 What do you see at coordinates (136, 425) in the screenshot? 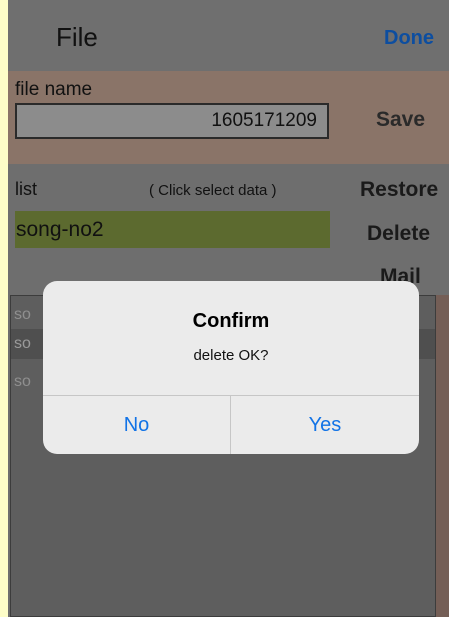
I see `no-button: No` at bounding box center [136, 425].